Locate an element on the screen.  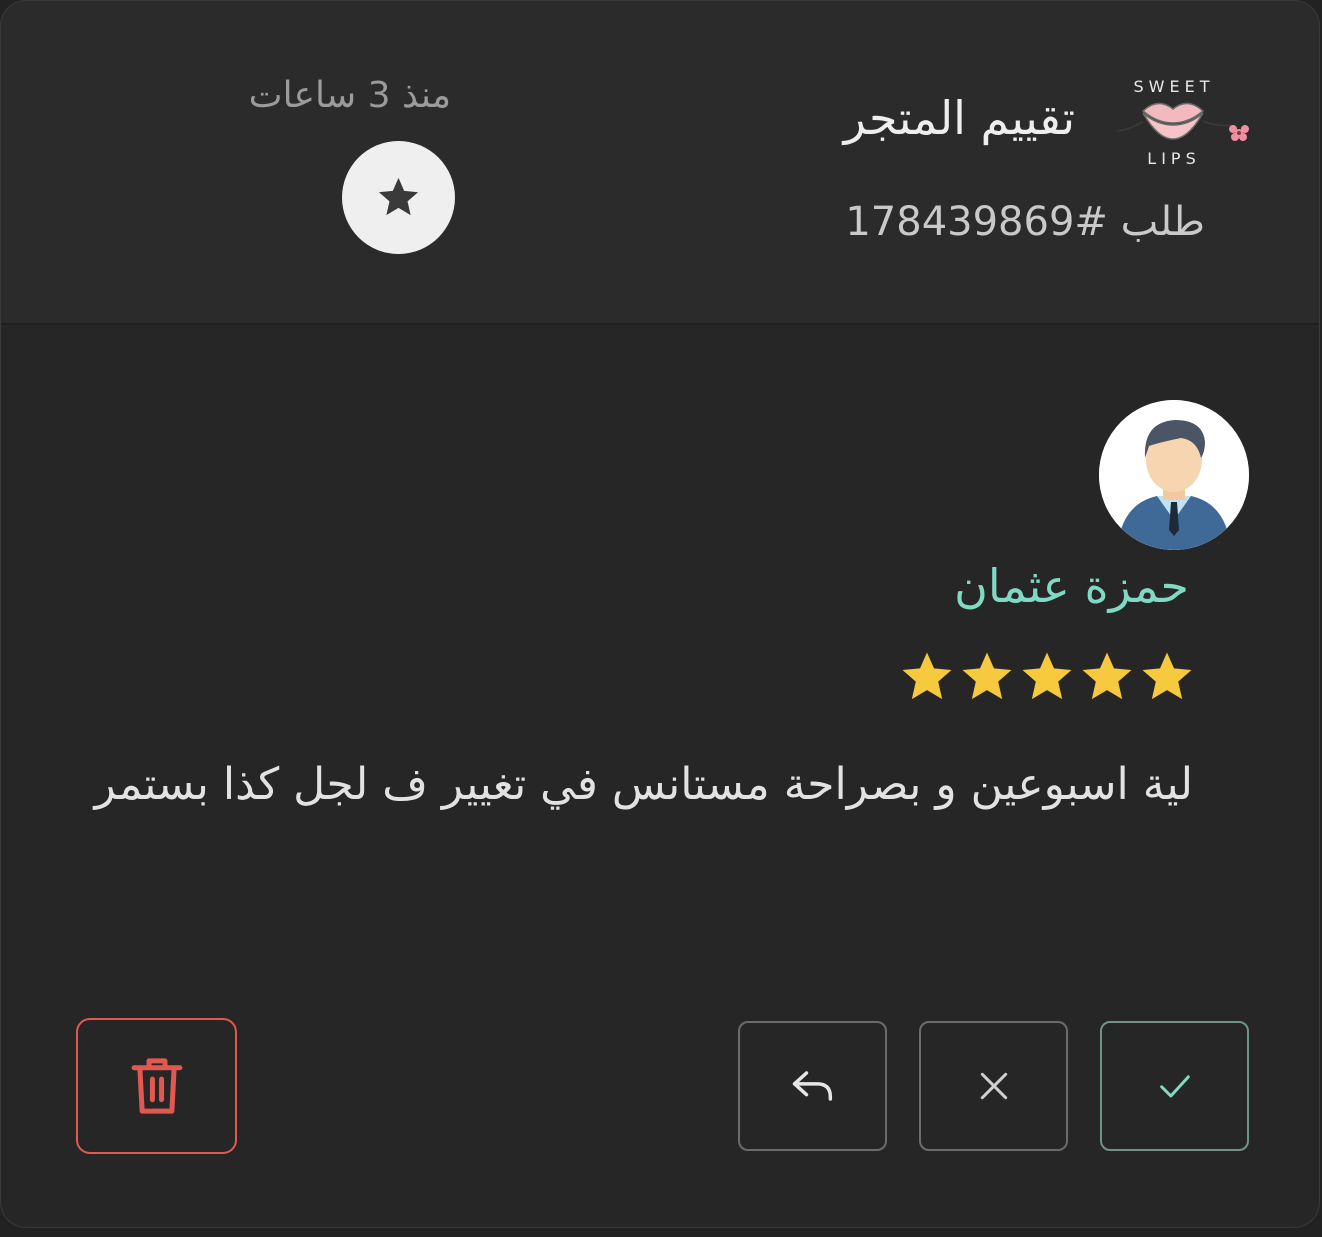
trash-icon is located at coordinates (156, 1086).